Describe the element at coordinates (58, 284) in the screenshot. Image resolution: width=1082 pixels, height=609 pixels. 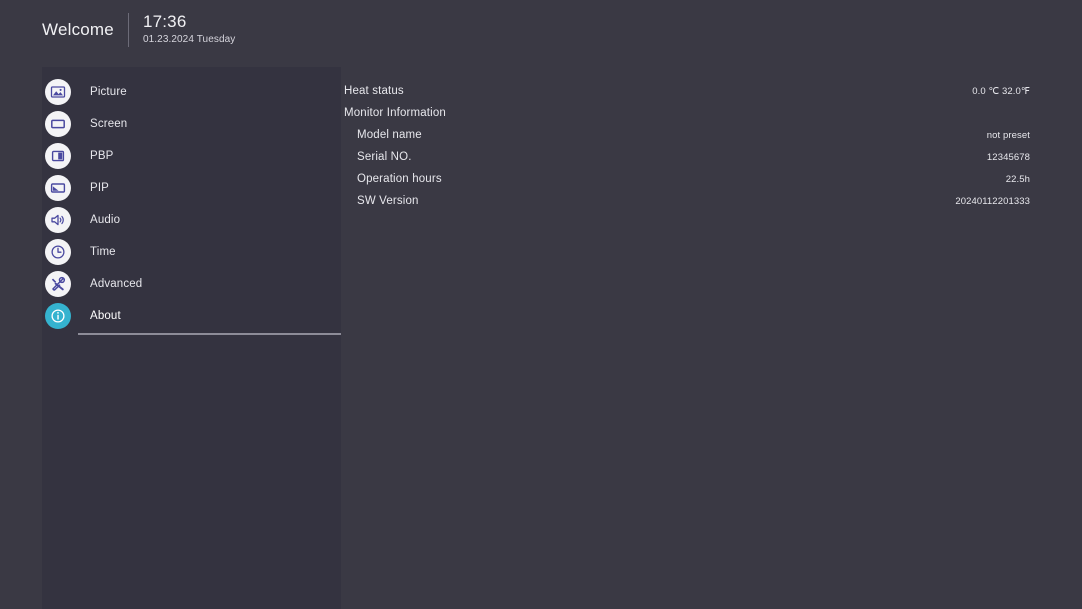
I see `tools-icon` at that location.